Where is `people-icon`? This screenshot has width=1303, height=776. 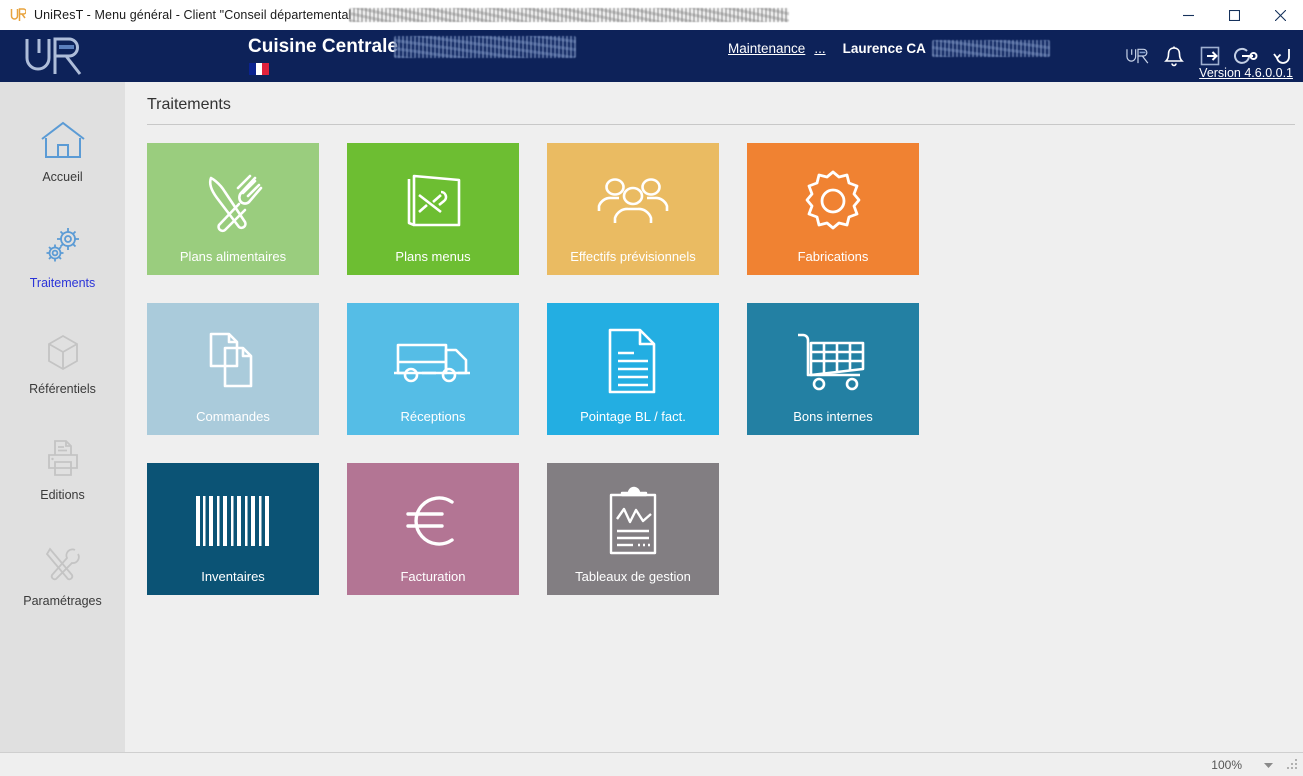
people-icon is located at coordinates (633, 196).